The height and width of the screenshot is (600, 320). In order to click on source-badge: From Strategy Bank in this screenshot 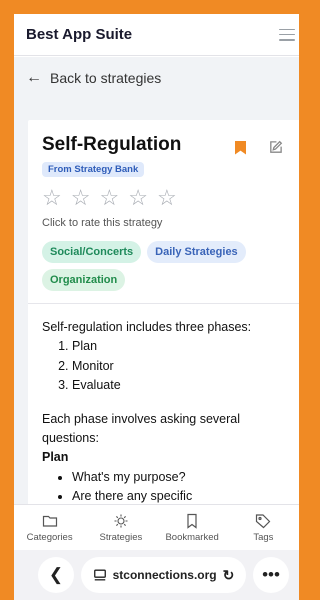, I will do `click(93, 169)`.